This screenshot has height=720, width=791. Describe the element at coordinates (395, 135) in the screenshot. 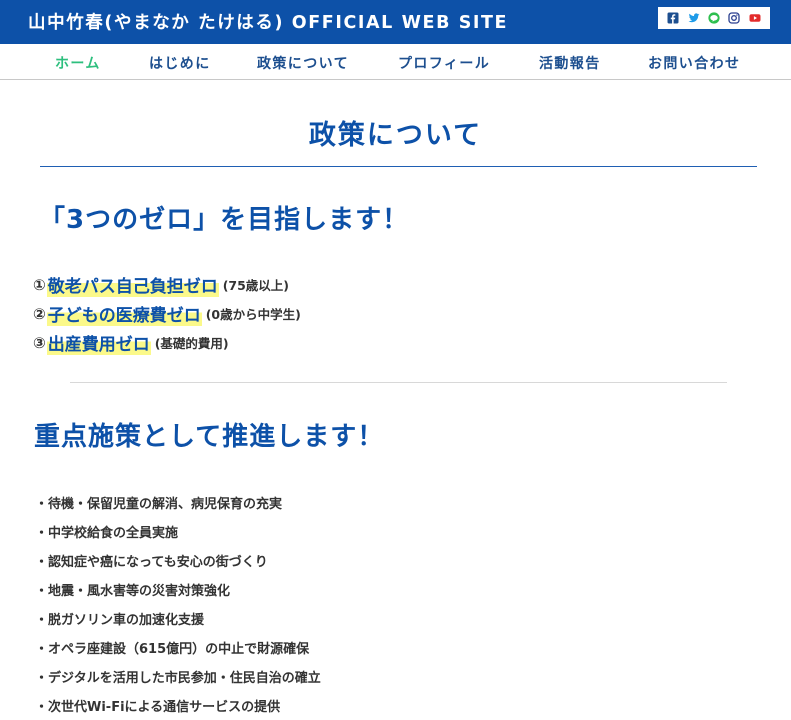

I see `page-title: 政策について` at that location.